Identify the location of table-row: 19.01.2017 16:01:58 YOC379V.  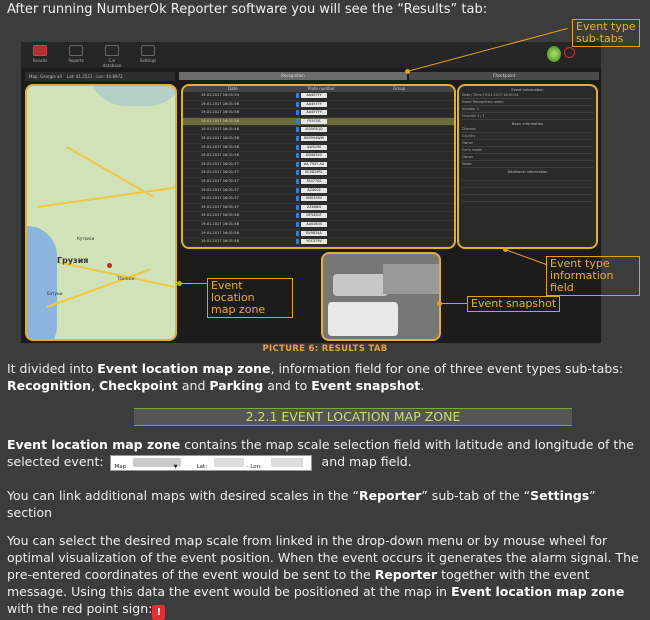
(318, 242).